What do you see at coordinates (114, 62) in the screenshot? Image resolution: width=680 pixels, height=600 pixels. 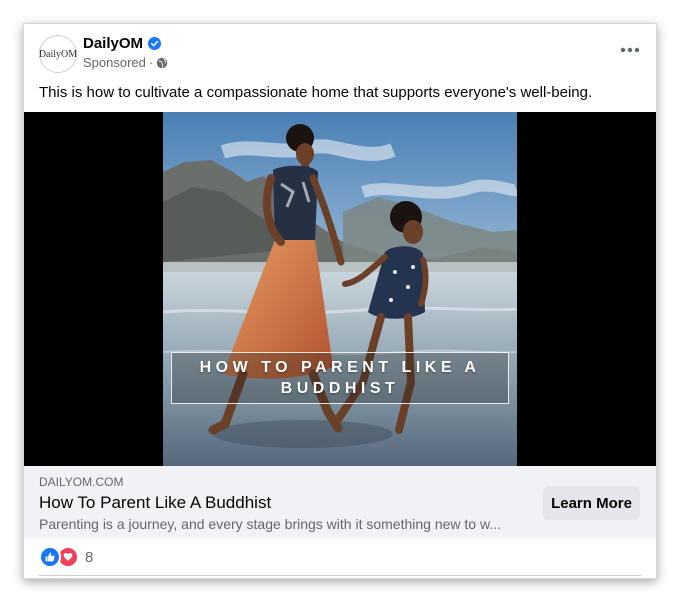 I see `sponsored-label: Sponsored` at bounding box center [114, 62].